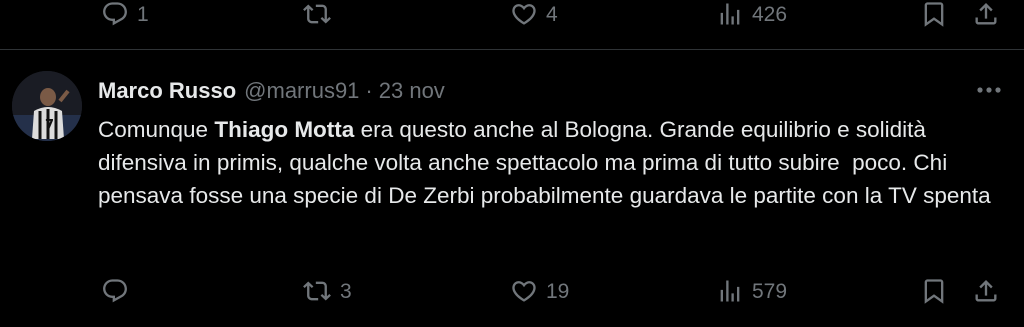 The height and width of the screenshot is (327, 1024). I want to click on more-icon, so click(989, 90).